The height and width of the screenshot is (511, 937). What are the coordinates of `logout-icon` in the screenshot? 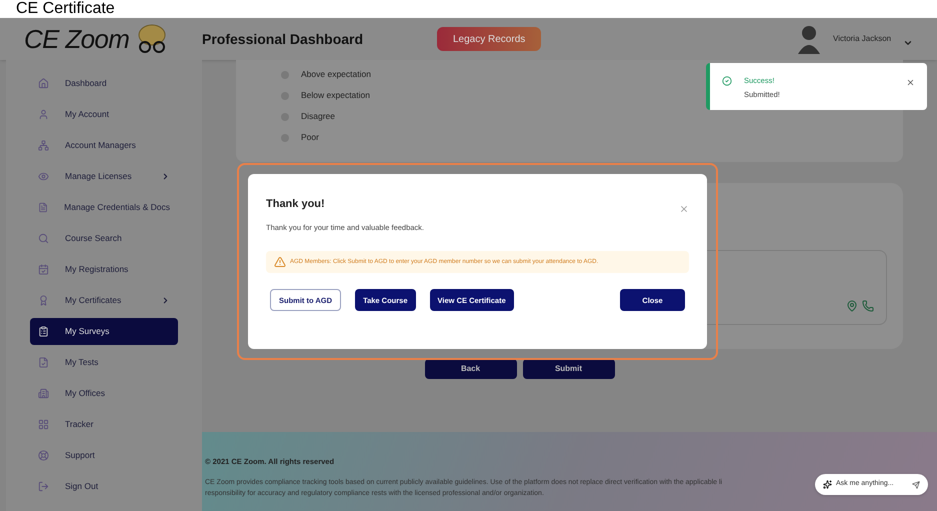 It's located at (43, 486).